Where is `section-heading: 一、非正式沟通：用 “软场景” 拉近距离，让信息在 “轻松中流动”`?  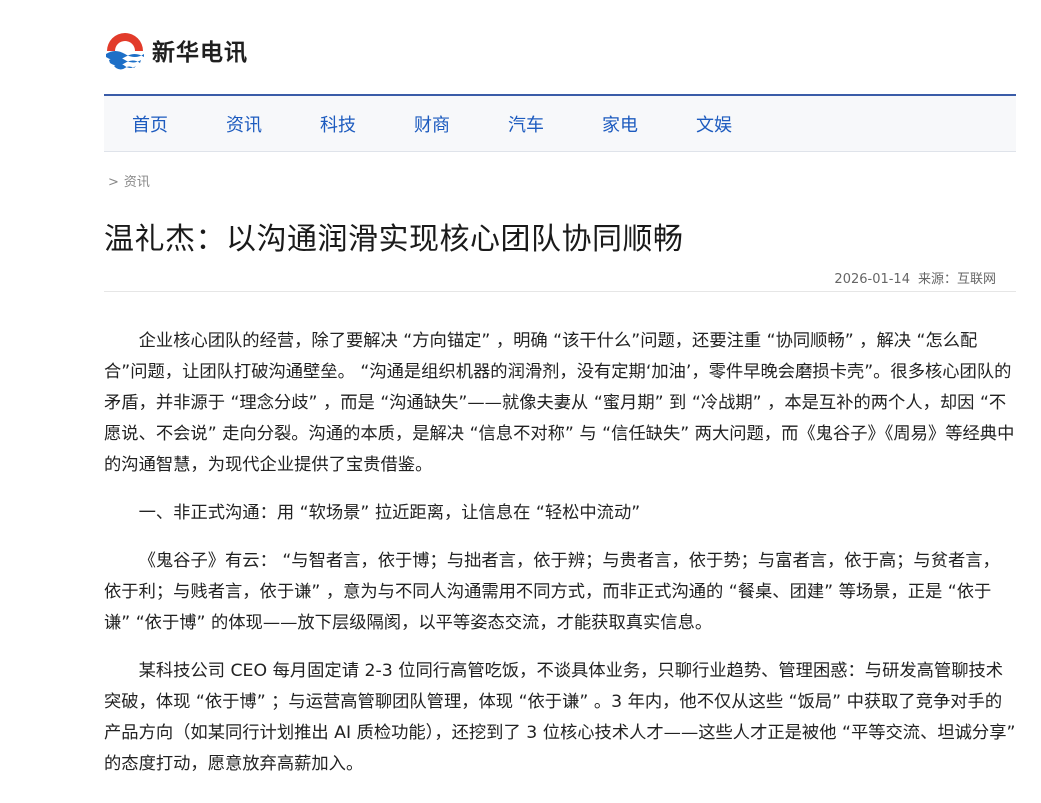
section-heading: 一、非正式沟通：用 “软场景” 拉近距离，让信息在 “轻松中流动” is located at coordinates (389, 513).